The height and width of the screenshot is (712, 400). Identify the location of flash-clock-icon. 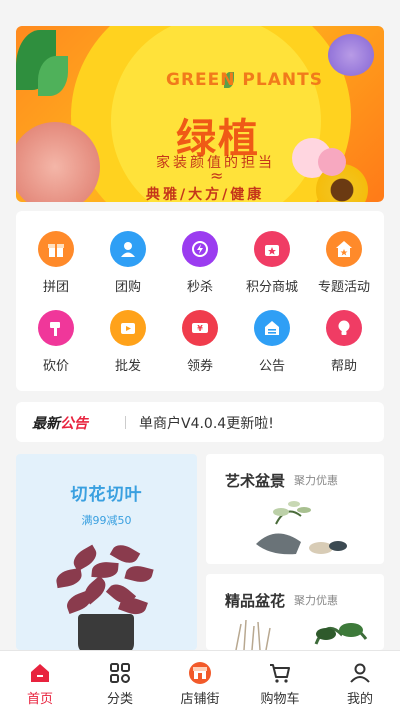
(200, 249).